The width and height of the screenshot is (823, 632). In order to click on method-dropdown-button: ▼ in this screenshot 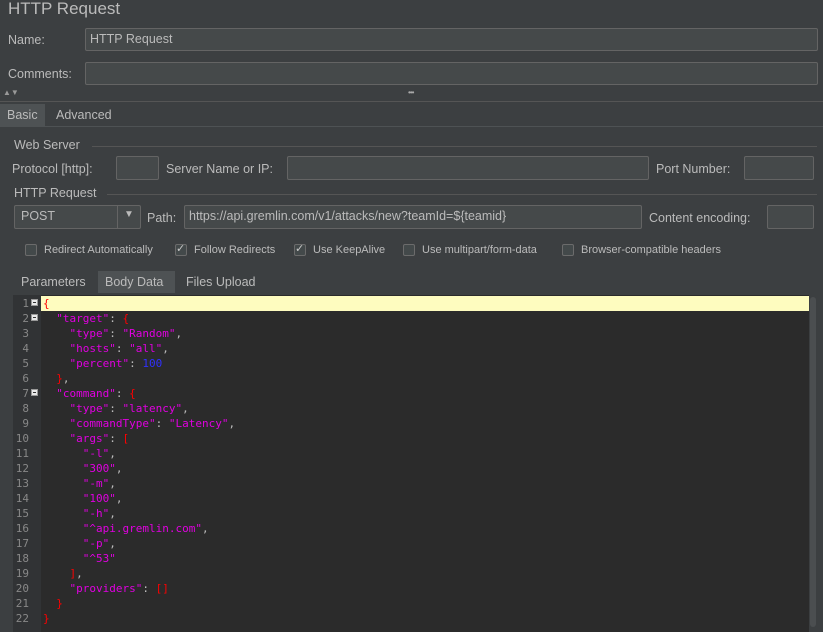, I will do `click(128, 217)`.